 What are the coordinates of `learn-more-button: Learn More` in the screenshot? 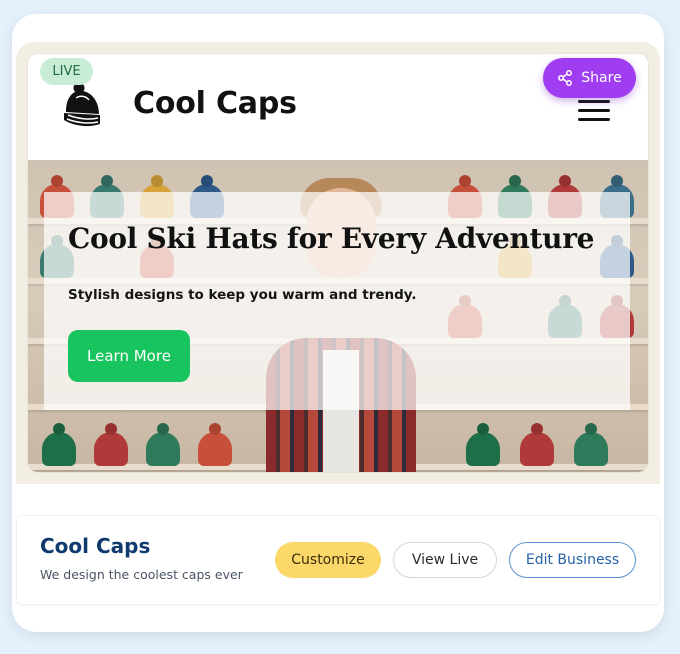 It's located at (129, 356).